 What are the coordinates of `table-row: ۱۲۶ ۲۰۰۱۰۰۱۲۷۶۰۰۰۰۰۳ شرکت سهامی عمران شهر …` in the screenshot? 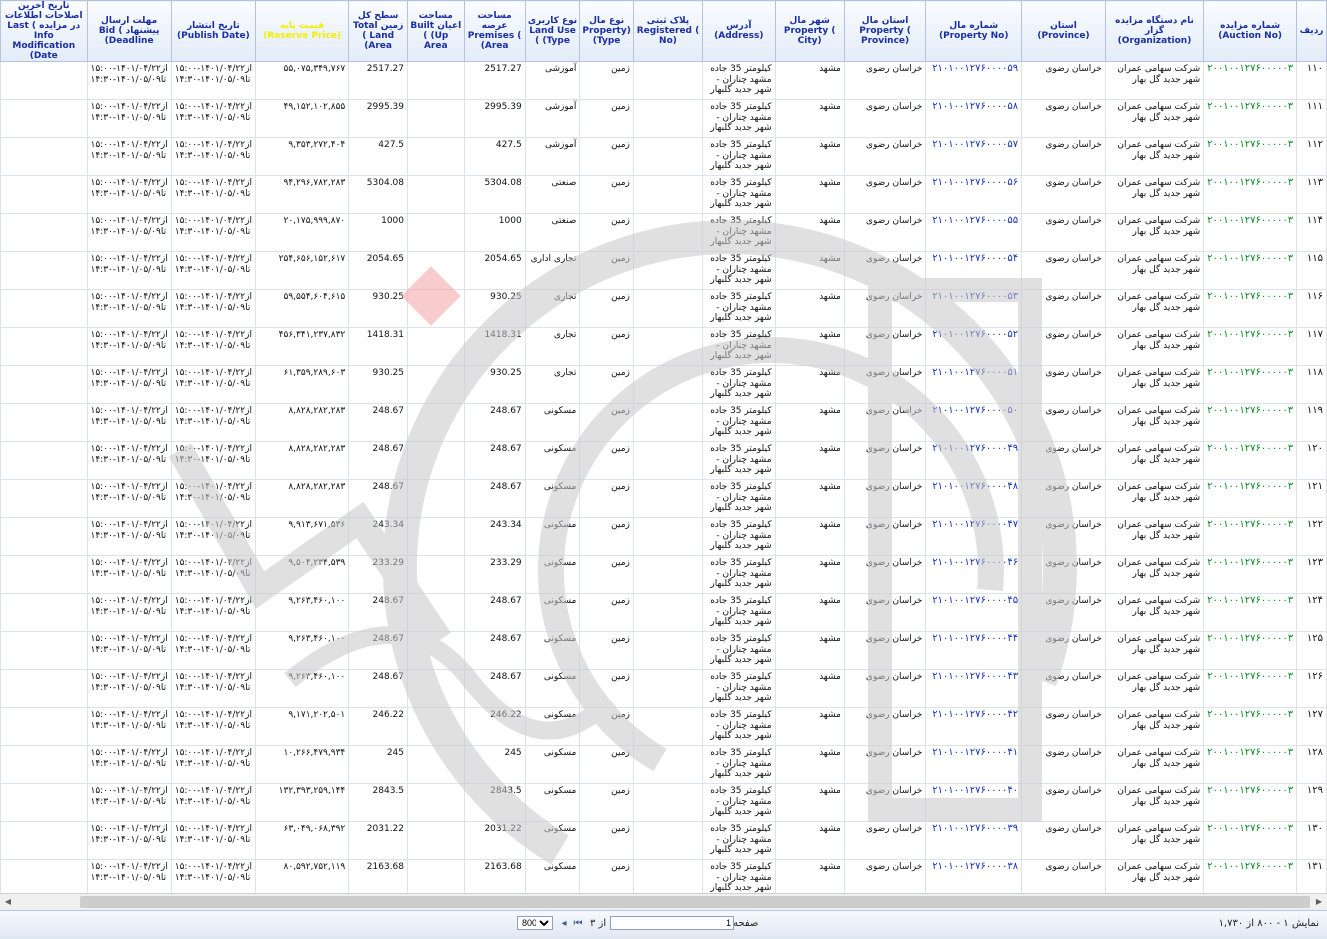 It's located at (663, 688).